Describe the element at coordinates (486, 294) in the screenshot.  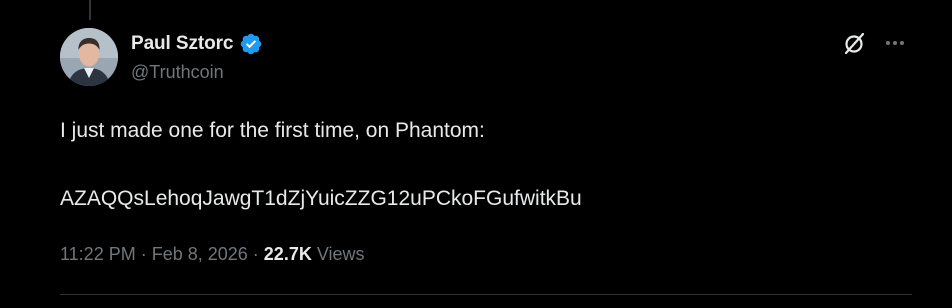
I see `divider` at that location.